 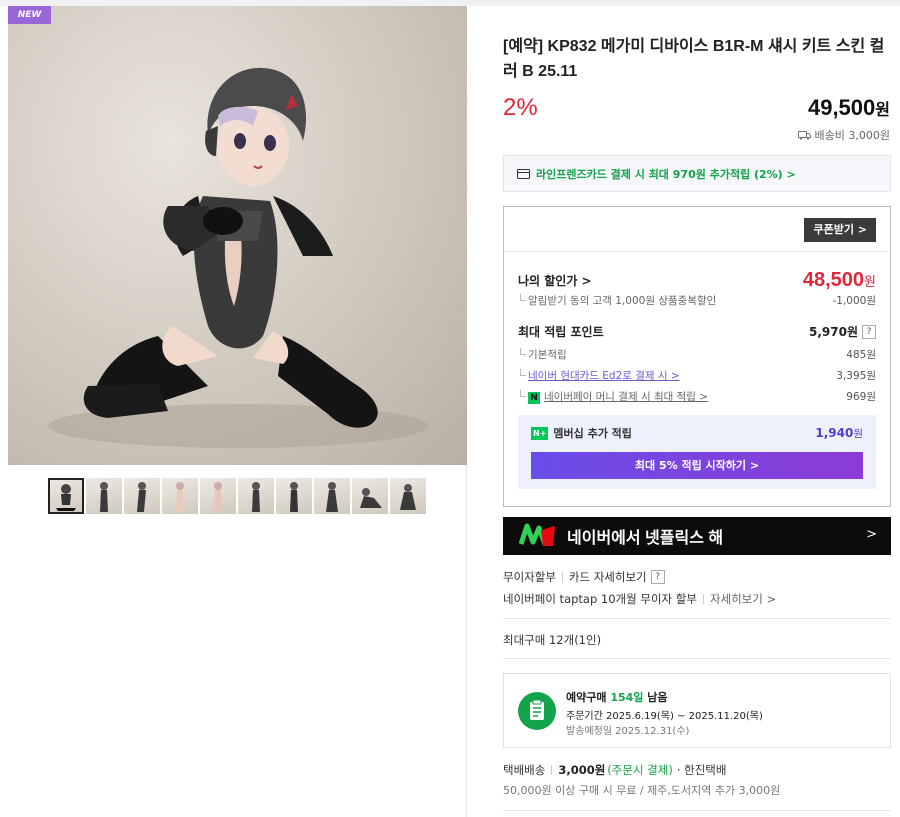 I want to click on purchase-limit: 최대구매 12개(1인), so click(x=552, y=640).